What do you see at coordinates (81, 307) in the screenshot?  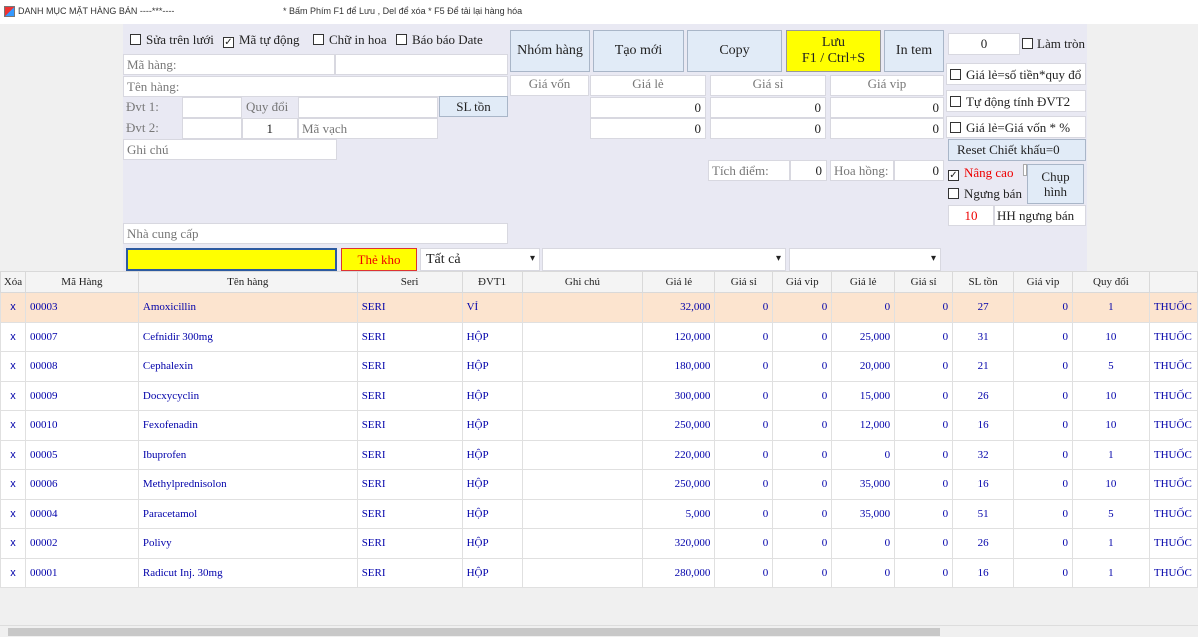 I see `item-code-cell: 00003` at bounding box center [81, 307].